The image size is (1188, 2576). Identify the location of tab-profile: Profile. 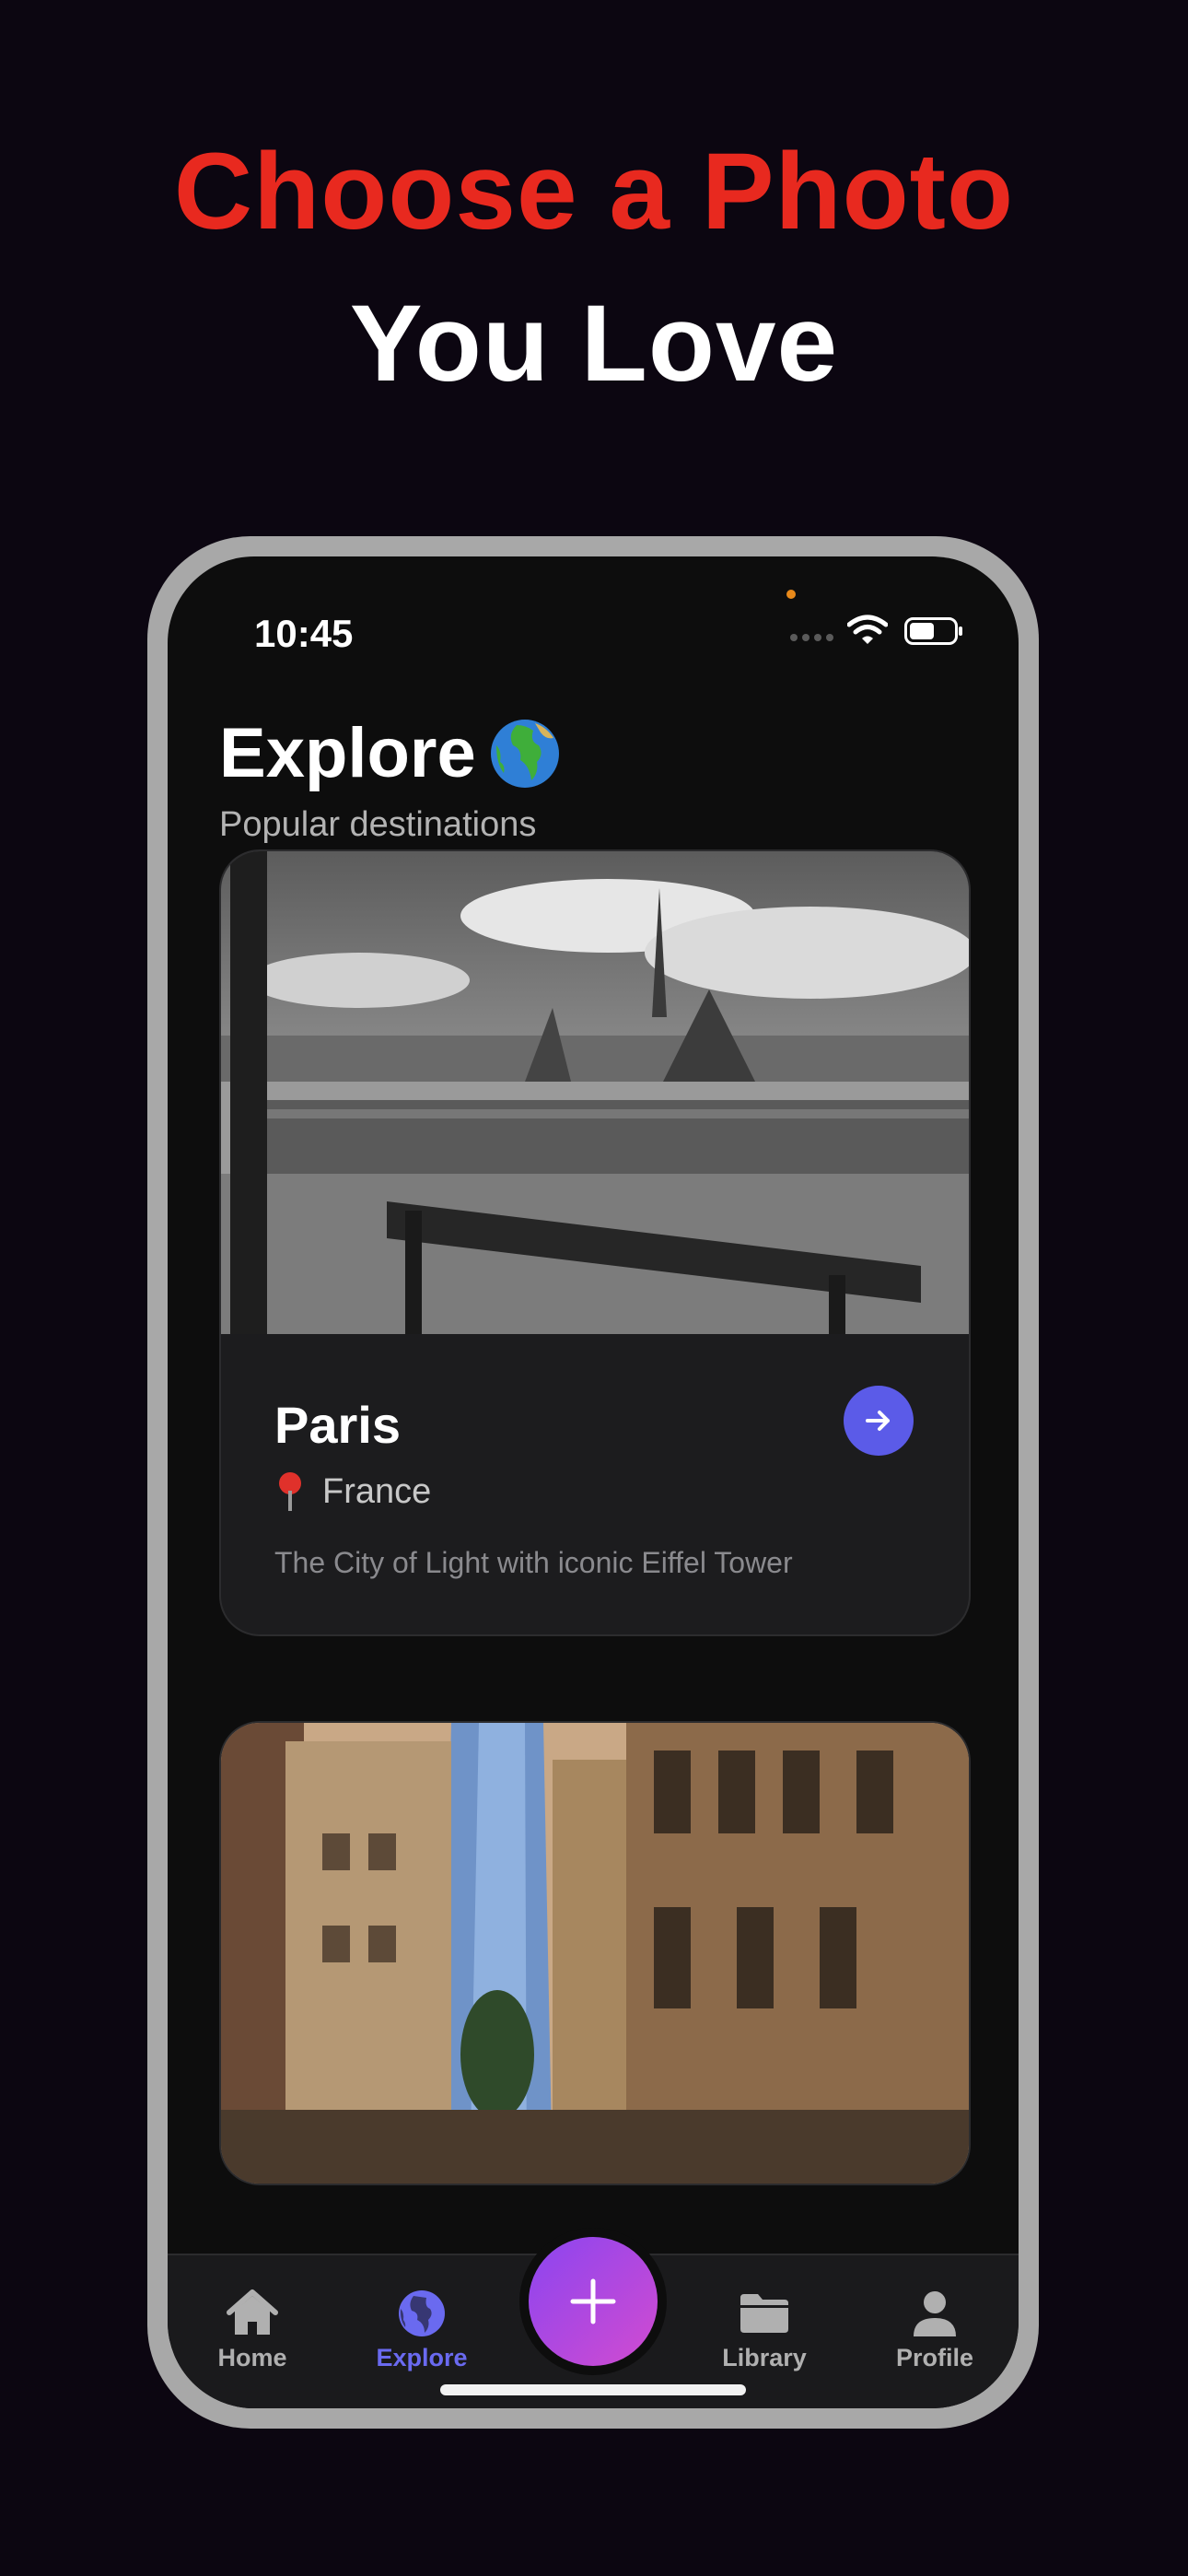
(934, 2330).